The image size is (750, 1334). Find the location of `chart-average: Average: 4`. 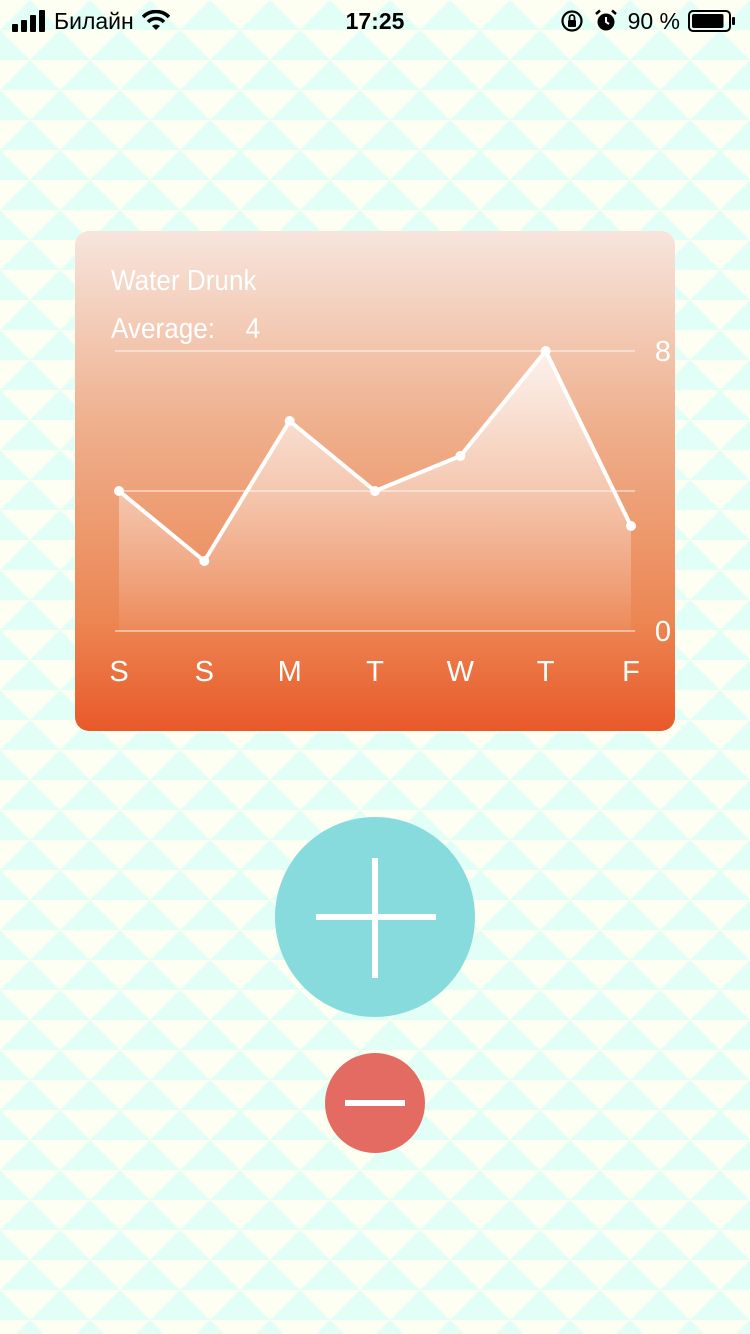

chart-average: Average: 4 is located at coordinates (185, 329).